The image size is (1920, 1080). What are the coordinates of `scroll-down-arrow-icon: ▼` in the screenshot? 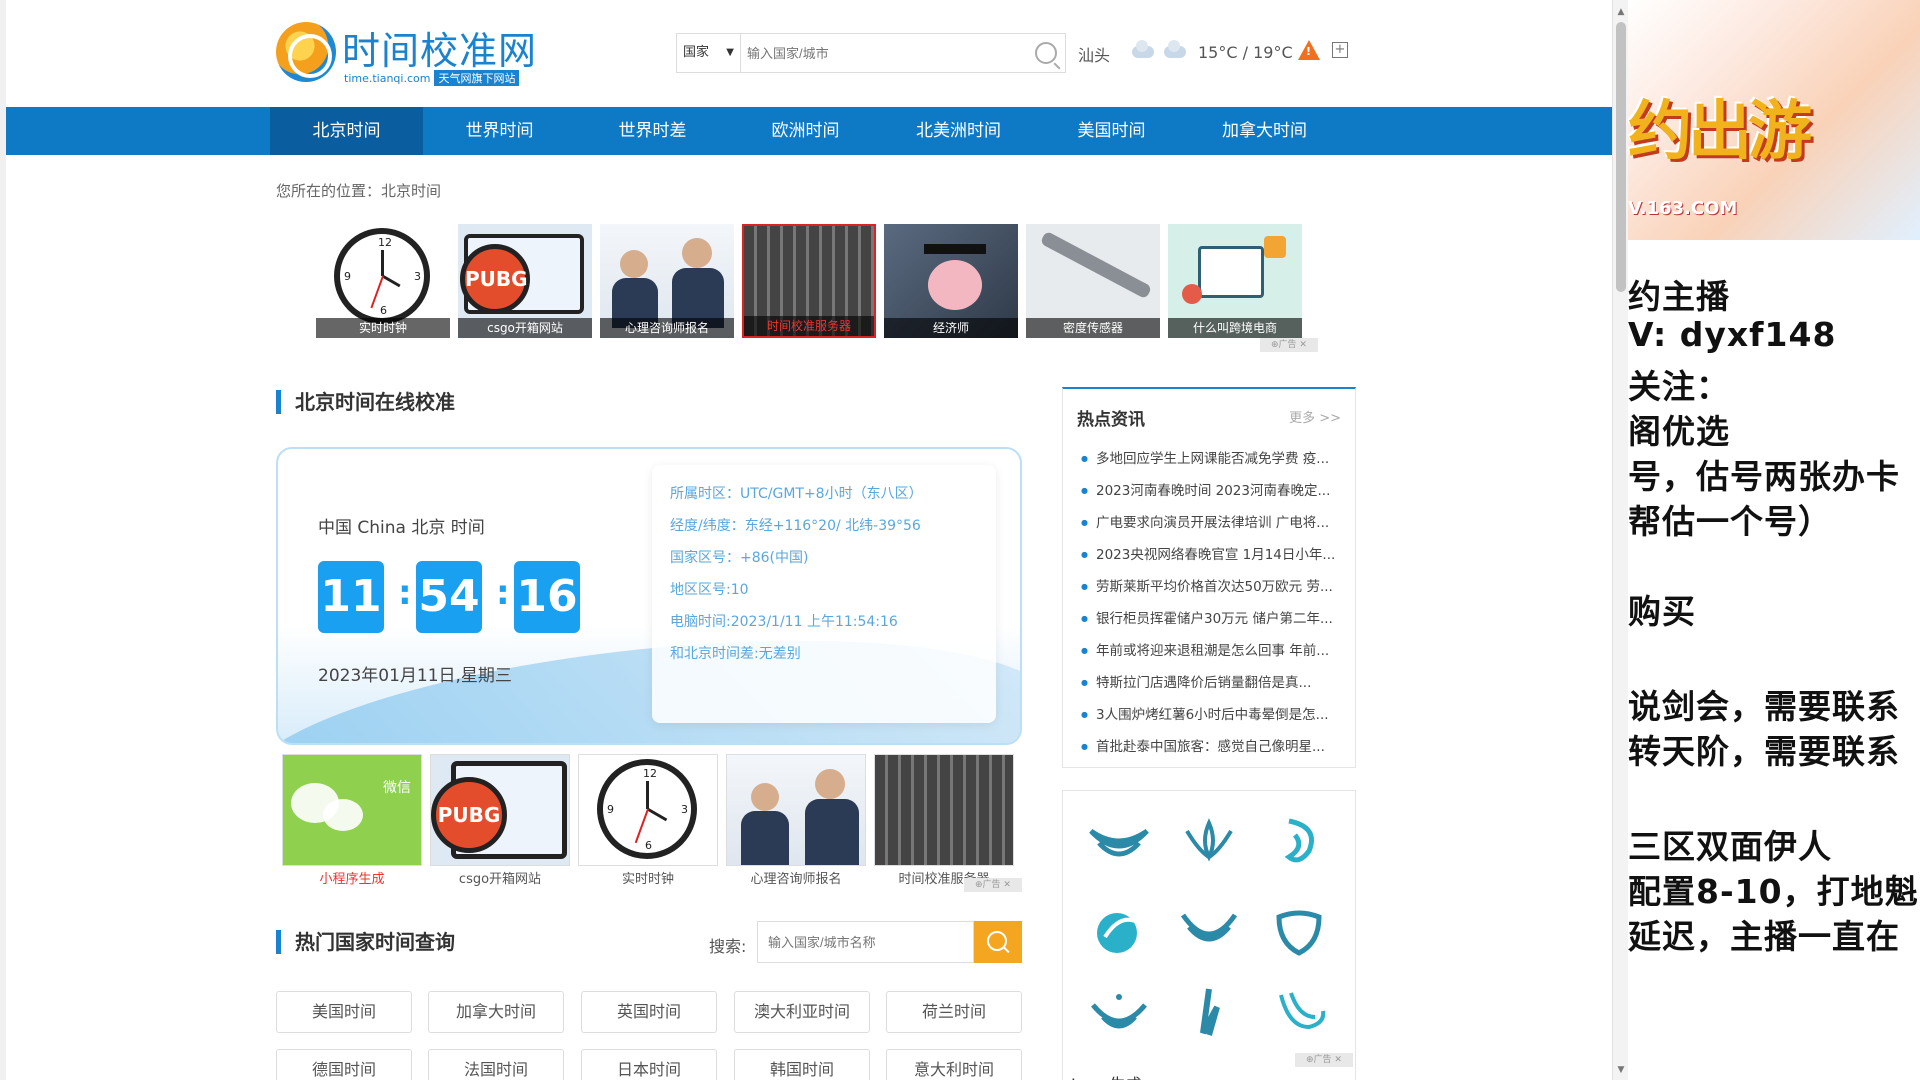 It's located at (1621, 1070).